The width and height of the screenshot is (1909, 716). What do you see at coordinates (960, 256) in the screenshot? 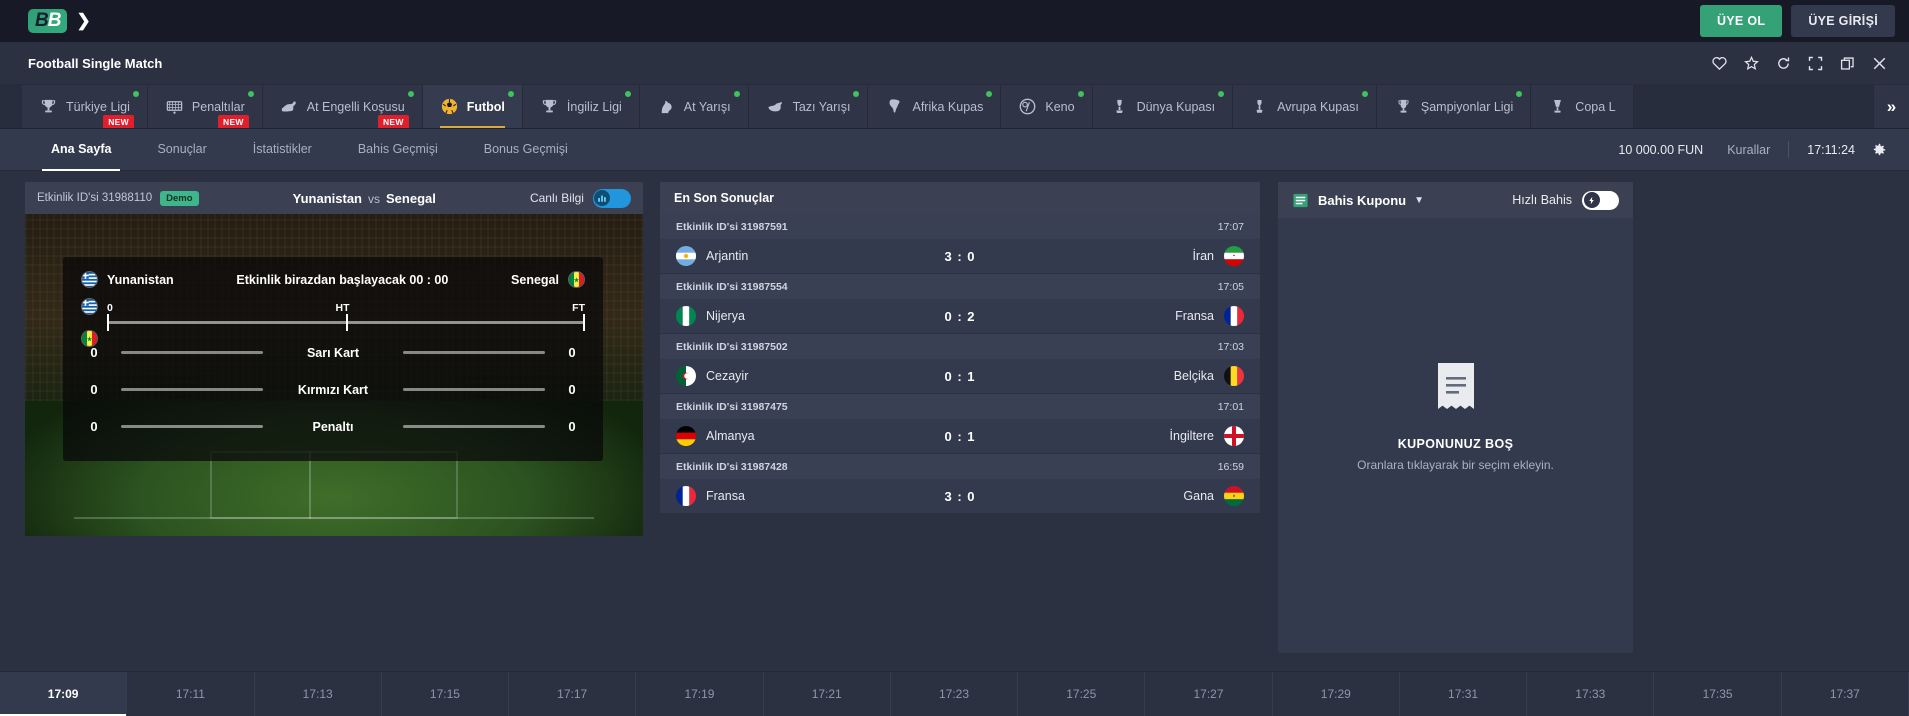
I see `table-row: Arjantin 3 : 0 İran` at bounding box center [960, 256].